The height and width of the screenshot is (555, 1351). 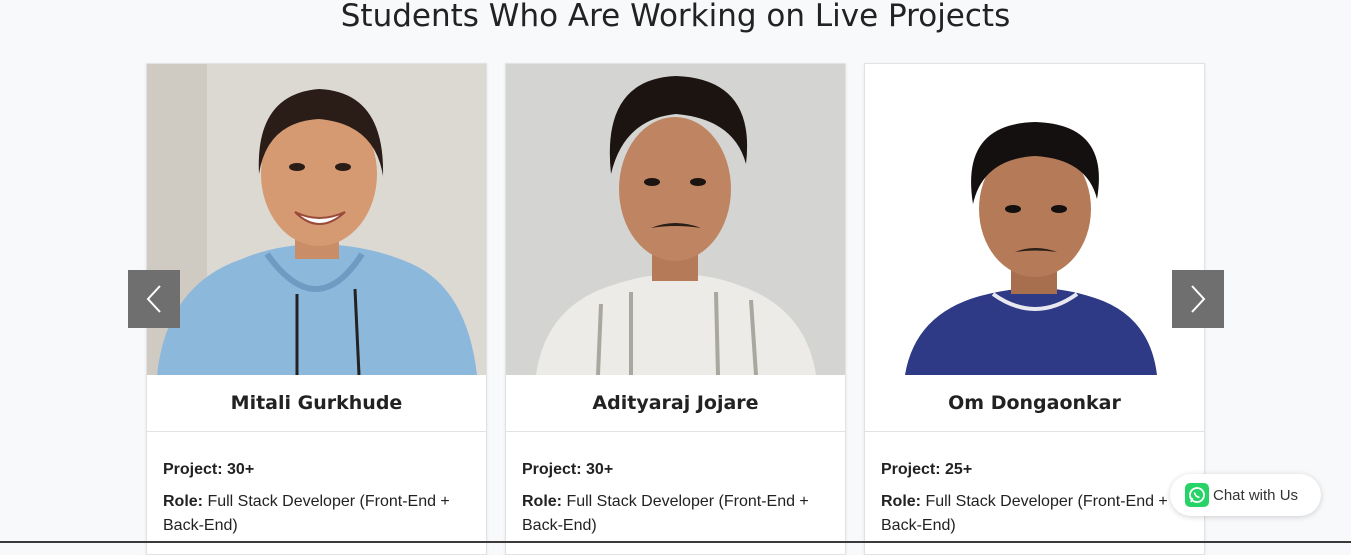 I want to click on project-line: Project: 25+, so click(x=1034, y=470).